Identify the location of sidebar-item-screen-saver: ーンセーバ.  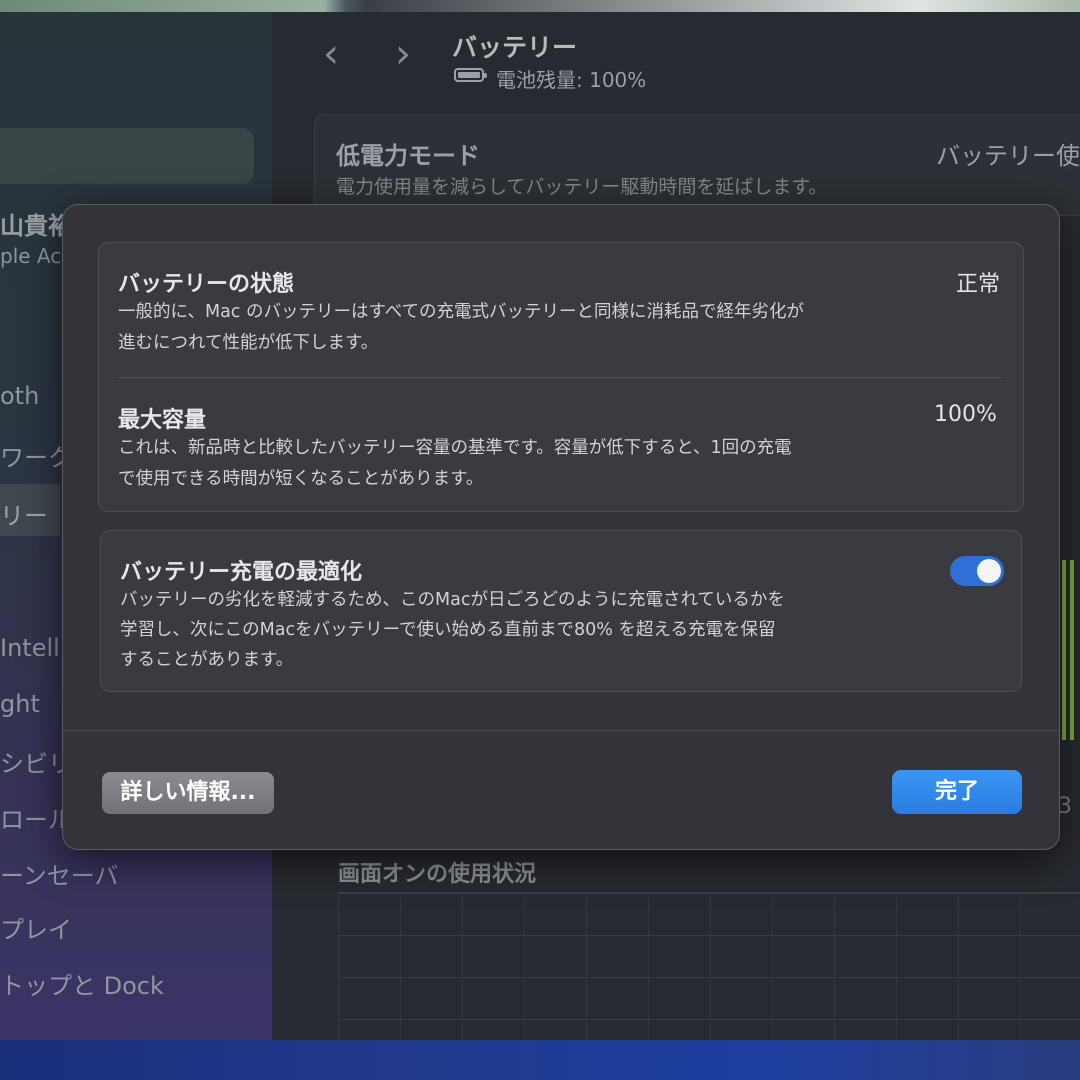
(59, 873).